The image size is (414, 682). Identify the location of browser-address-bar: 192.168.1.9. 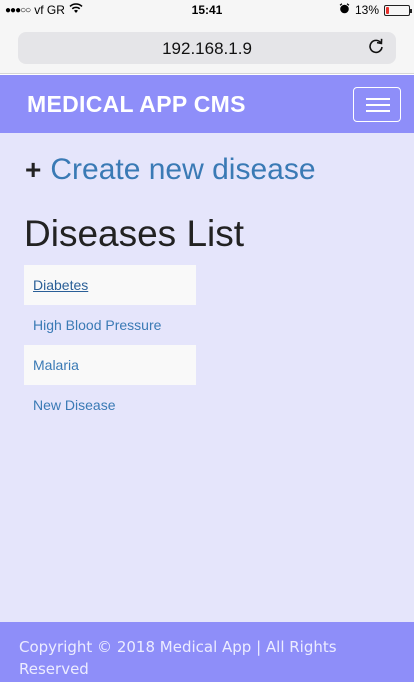
(207, 47).